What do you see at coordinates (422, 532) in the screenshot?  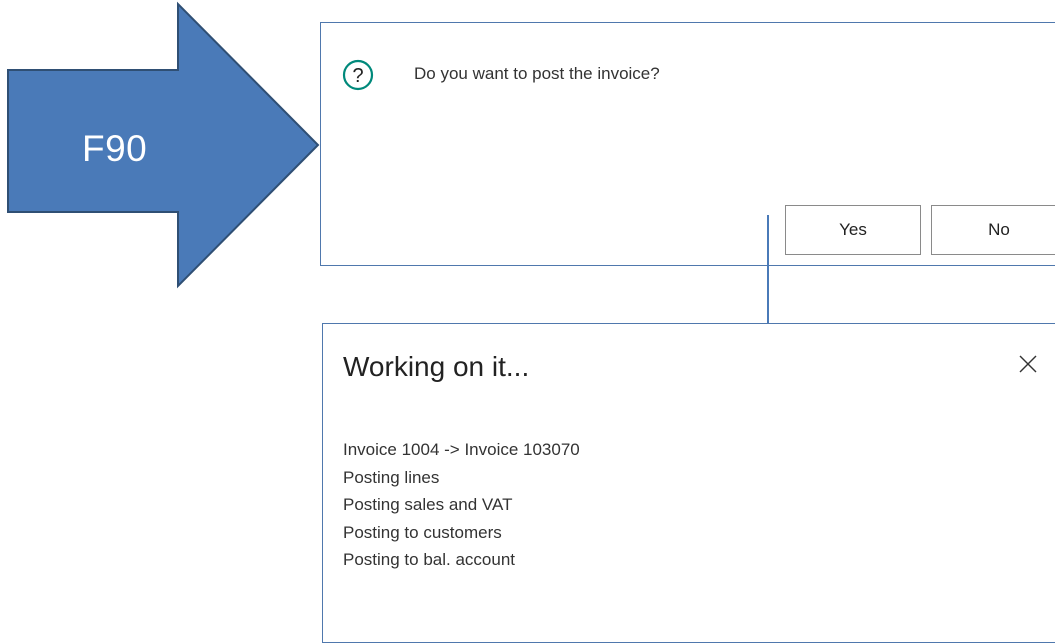 I see `status-line: Posting to customers` at bounding box center [422, 532].